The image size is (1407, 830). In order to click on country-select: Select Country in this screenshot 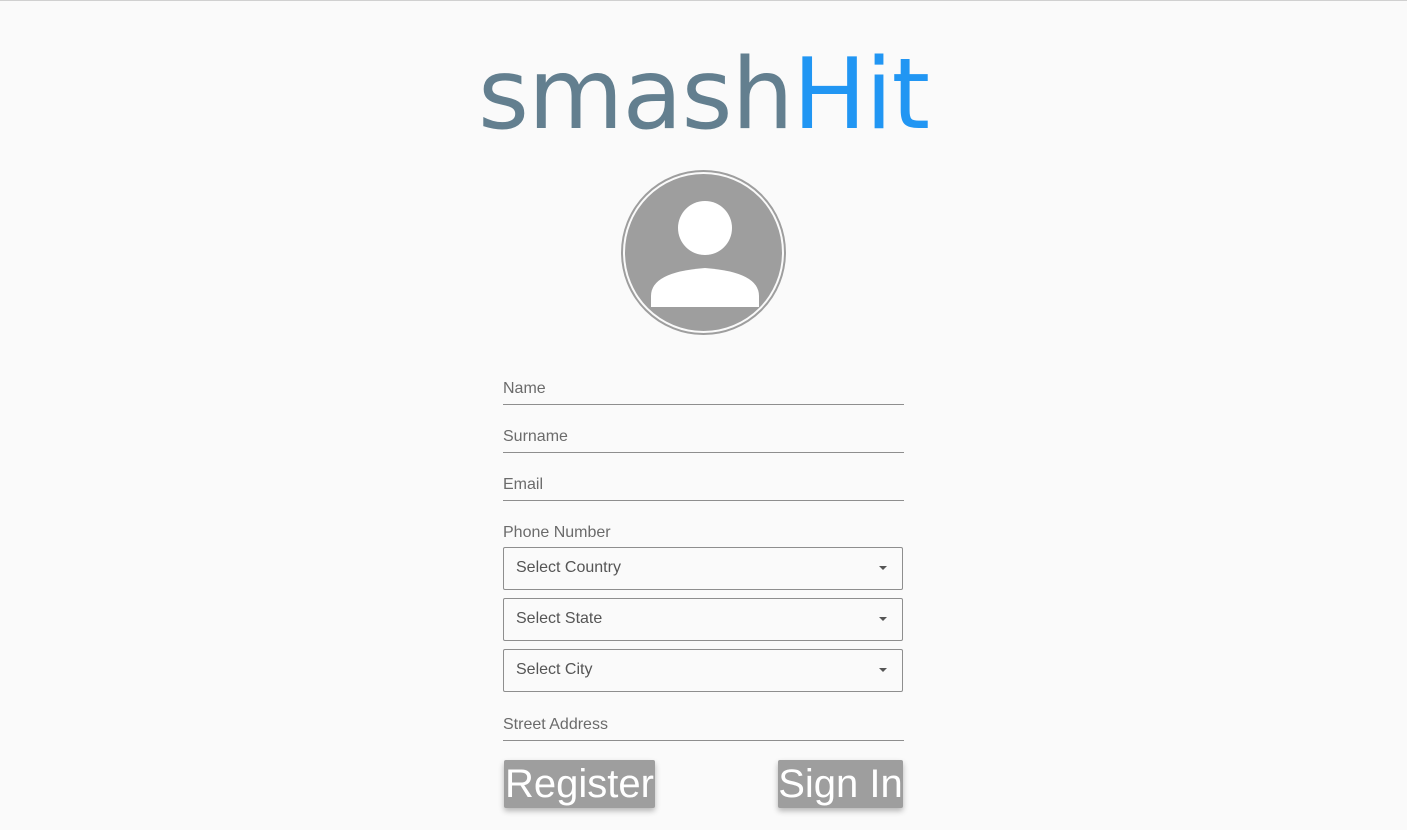, I will do `click(703, 568)`.